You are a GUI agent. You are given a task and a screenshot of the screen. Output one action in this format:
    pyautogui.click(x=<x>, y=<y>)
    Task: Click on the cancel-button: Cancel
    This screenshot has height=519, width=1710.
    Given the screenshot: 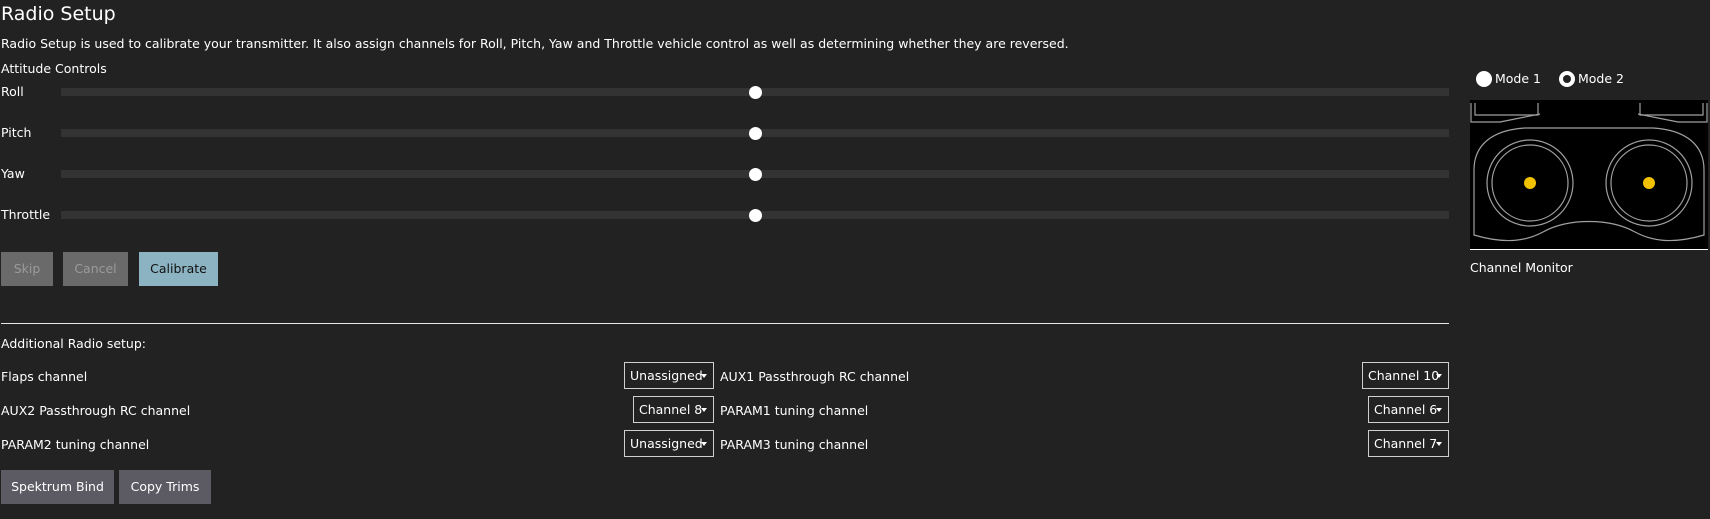 What is the action you would take?
    pyautogui.click(x=95, y=269)
    